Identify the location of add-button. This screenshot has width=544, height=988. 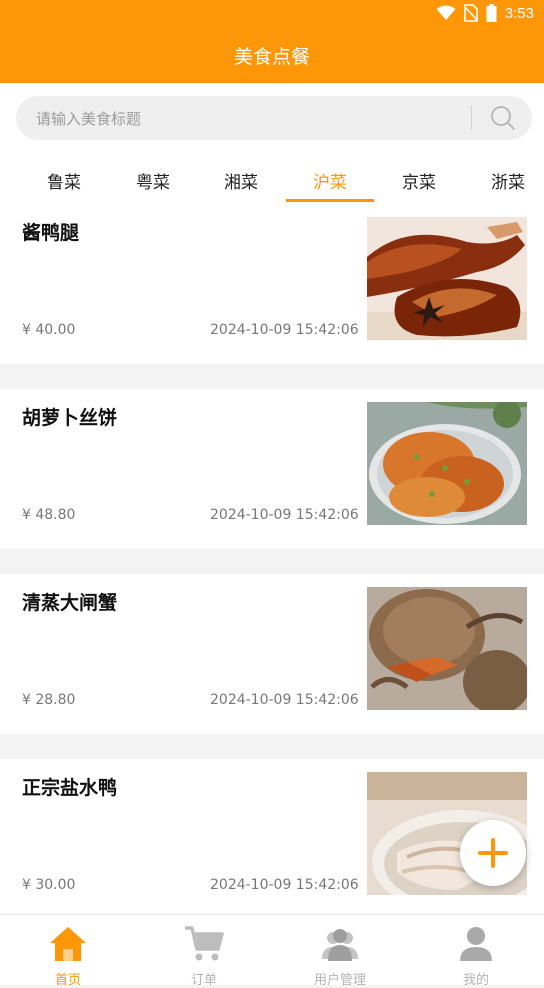
(493, 853).